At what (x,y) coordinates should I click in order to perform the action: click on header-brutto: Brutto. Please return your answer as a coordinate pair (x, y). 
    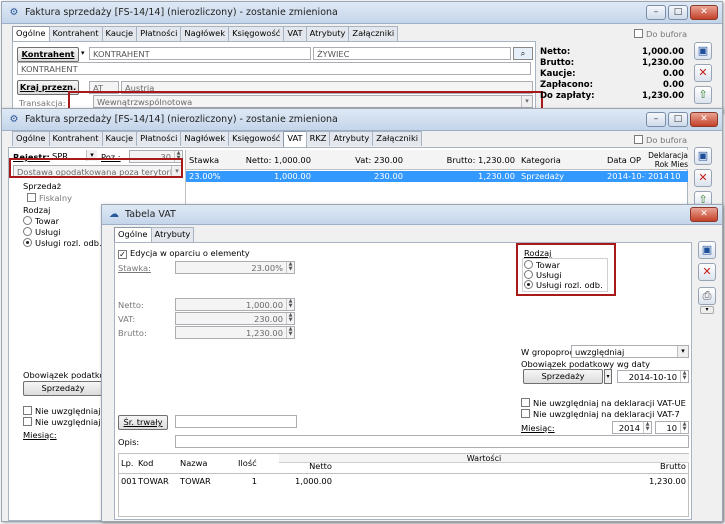
    Looking at the image, I should click on (511, 466).